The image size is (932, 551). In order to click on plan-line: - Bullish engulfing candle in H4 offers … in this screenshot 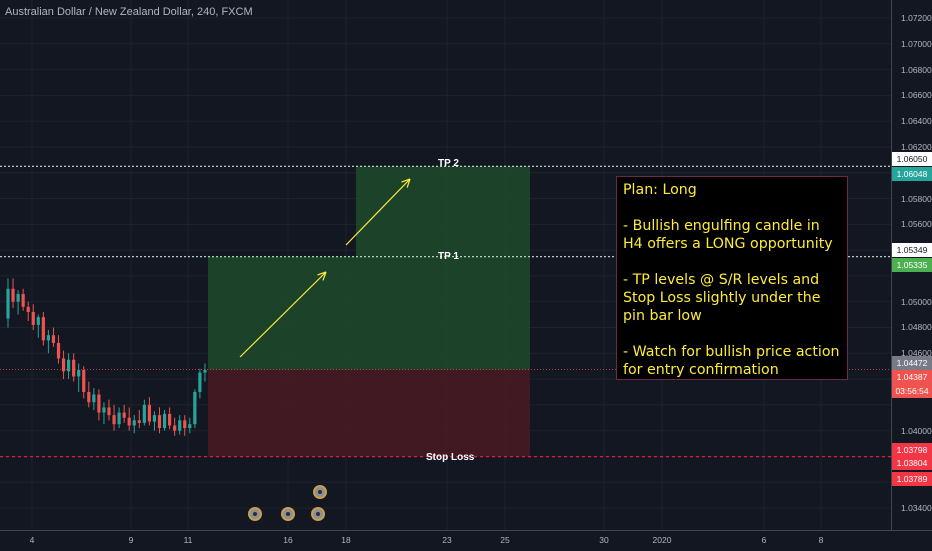, I will do `click(728, 235)`.